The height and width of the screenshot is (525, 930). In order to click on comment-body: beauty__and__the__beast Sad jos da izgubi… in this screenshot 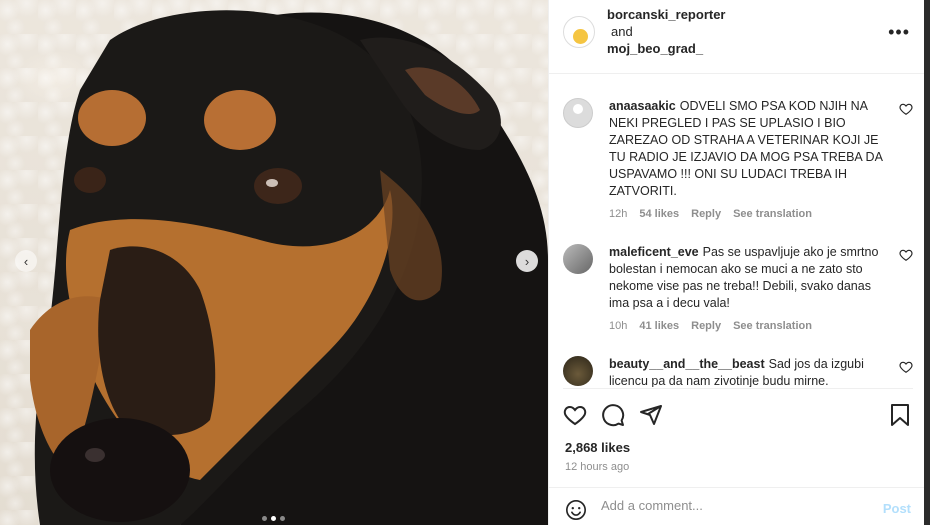, I will do `click(750, 371)`.